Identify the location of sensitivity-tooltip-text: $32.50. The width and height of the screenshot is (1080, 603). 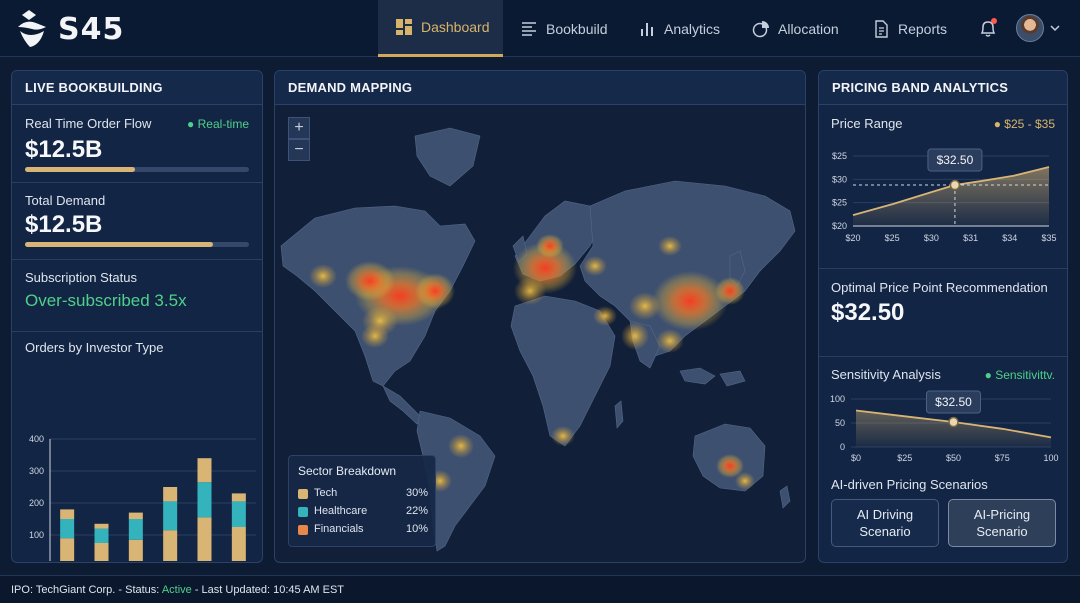
(953, 402).